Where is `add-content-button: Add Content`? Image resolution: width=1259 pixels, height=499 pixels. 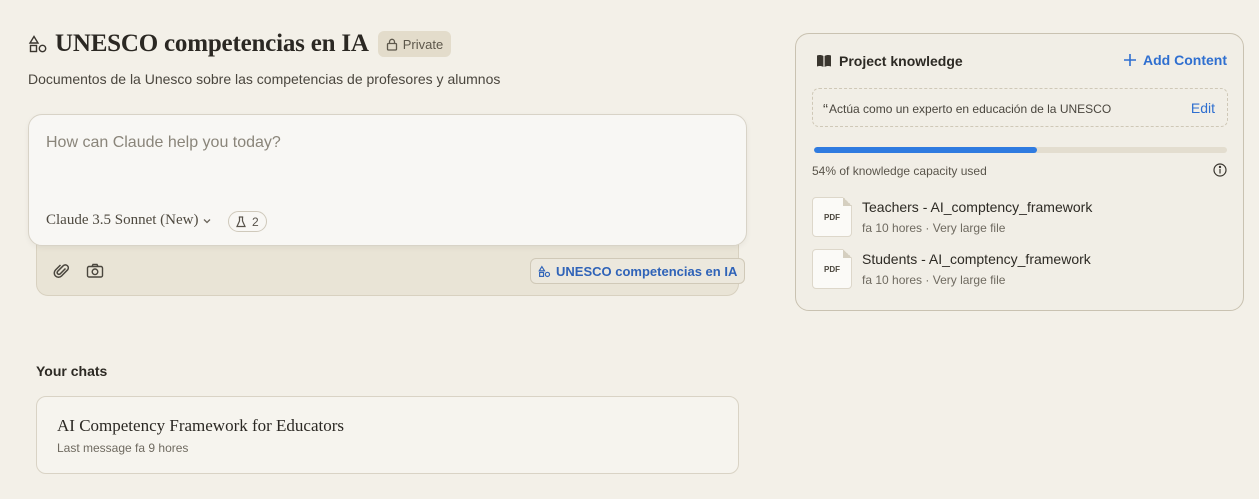
add-content-button: Add Content is located at coordinates (1175, 60).